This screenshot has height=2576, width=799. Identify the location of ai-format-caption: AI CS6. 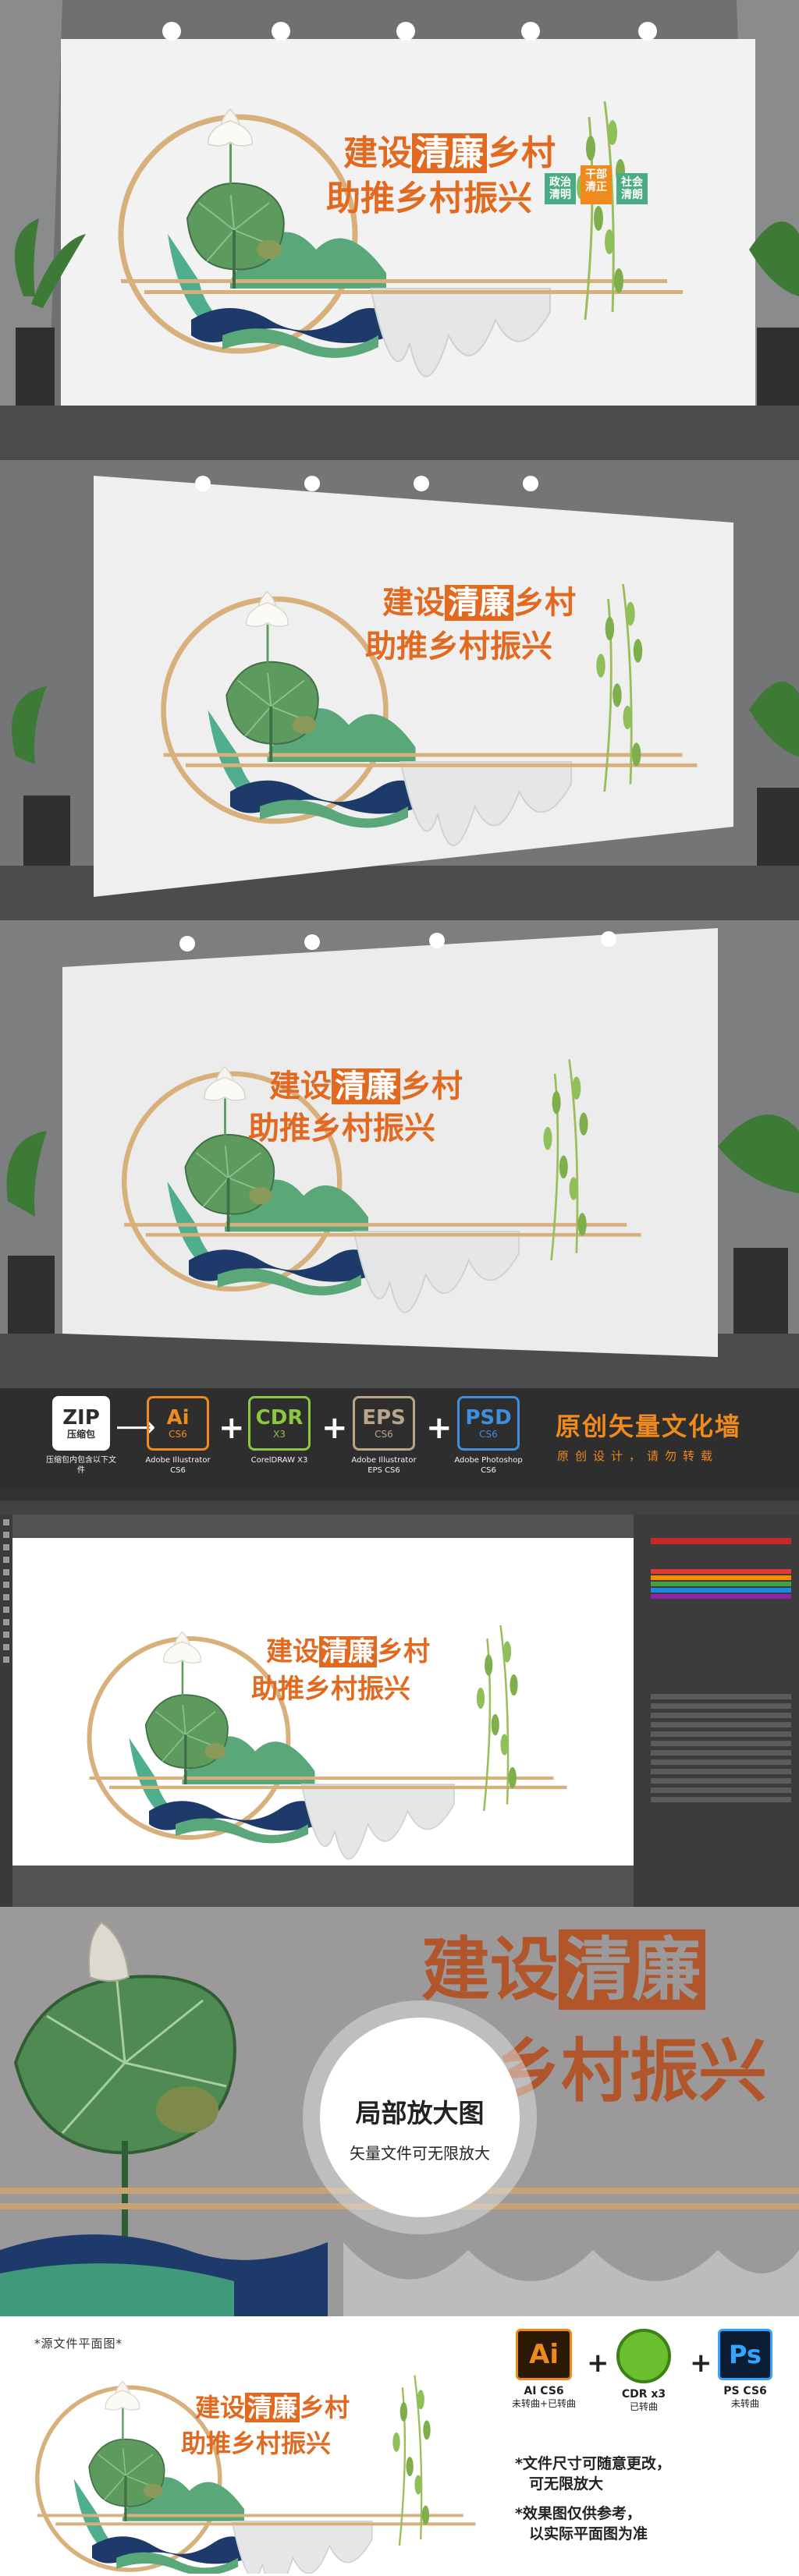
(544, 2391).